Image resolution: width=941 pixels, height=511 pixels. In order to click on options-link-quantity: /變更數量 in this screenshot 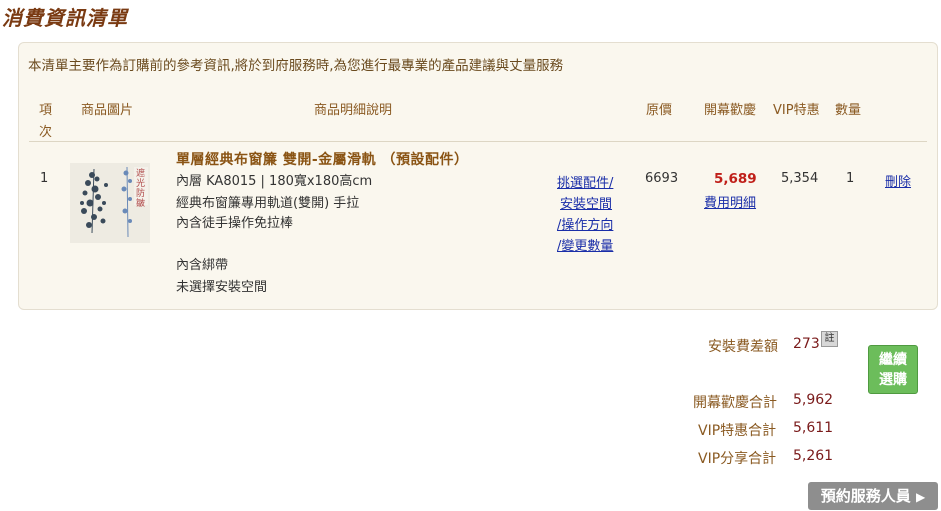, I will do `click(585, 244)`.